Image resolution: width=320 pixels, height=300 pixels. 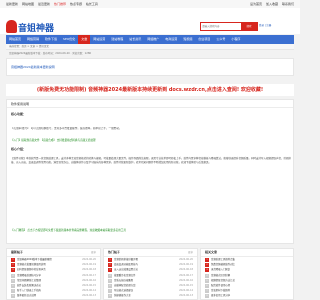 What do you see at coordinates (11, 26) in the screenshot?
I see `logo-mark-icon` at bounding box center [11, 26].